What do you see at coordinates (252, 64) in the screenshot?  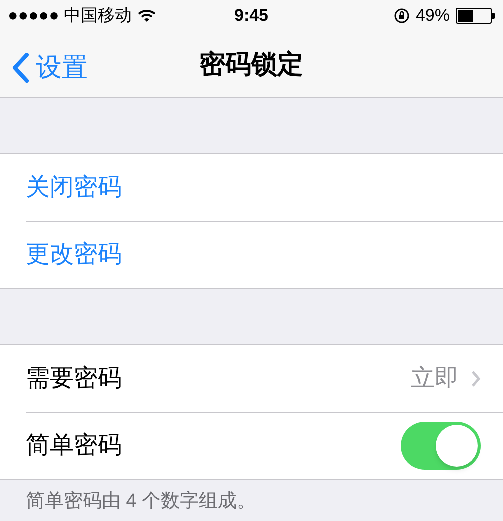 I see `screen-title: 密码锁定` at bounding box center [252, 64].